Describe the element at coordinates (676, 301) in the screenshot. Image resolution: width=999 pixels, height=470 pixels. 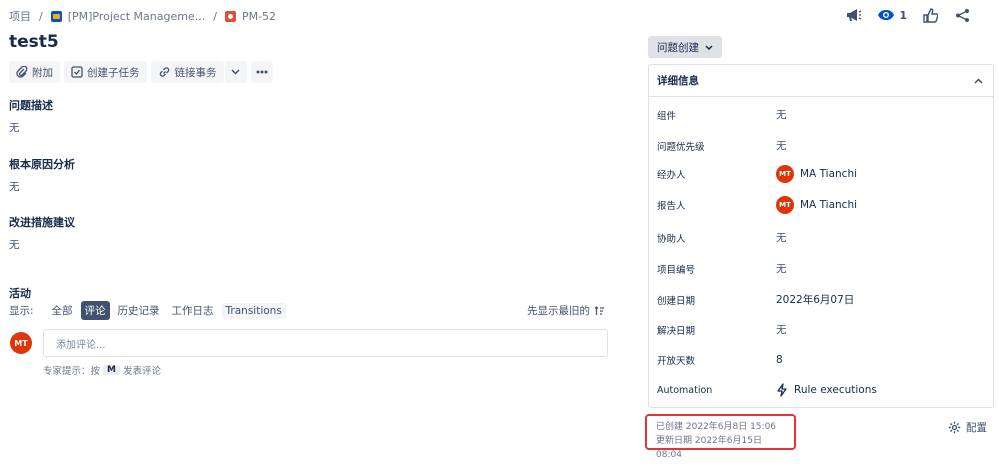
I see `detail-key: 创建日期` at that location.